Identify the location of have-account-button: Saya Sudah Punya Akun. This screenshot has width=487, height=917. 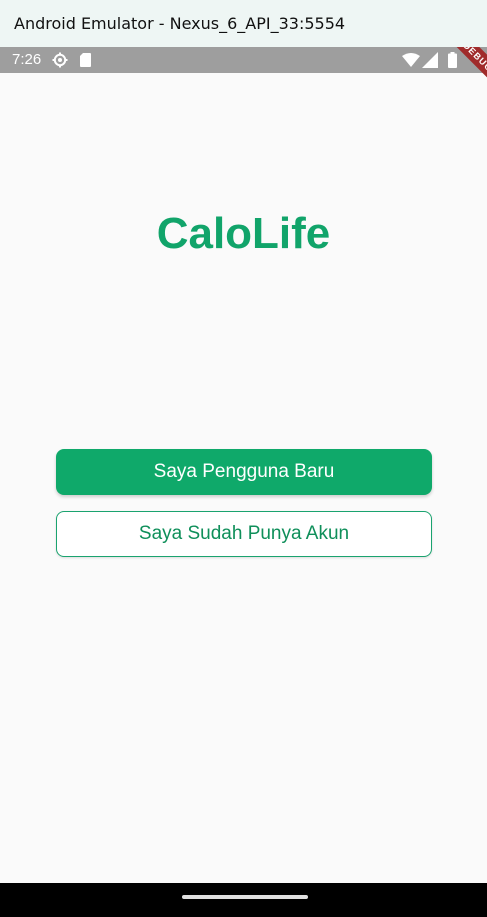
(244, 534).